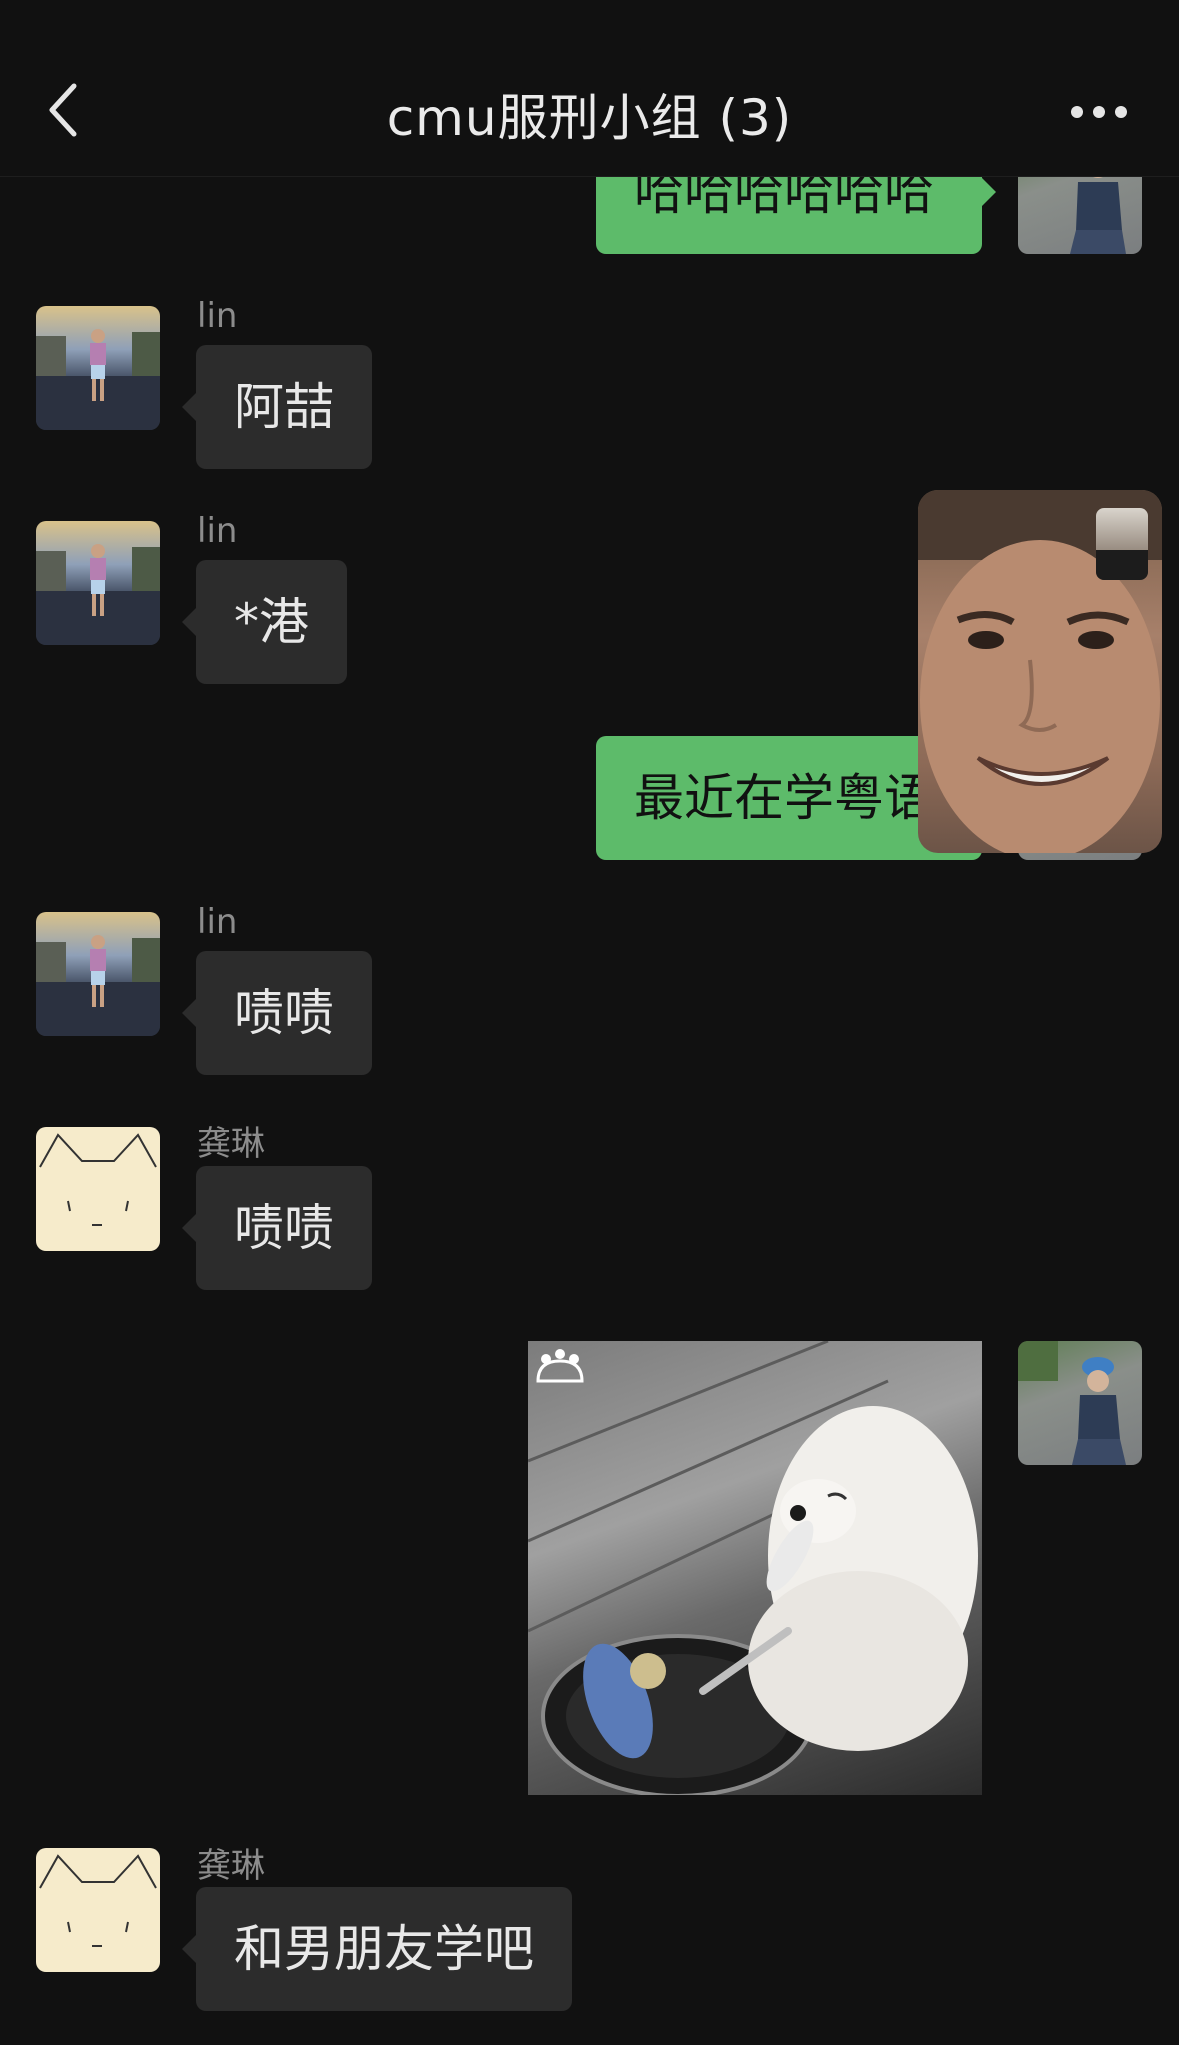 The image size is (1179, 2045). What do you see at coordinates (589, 88) in the screenshot?
I see `chat-header: cmu服刑小组 (3)` at bounding box center [589, 88].